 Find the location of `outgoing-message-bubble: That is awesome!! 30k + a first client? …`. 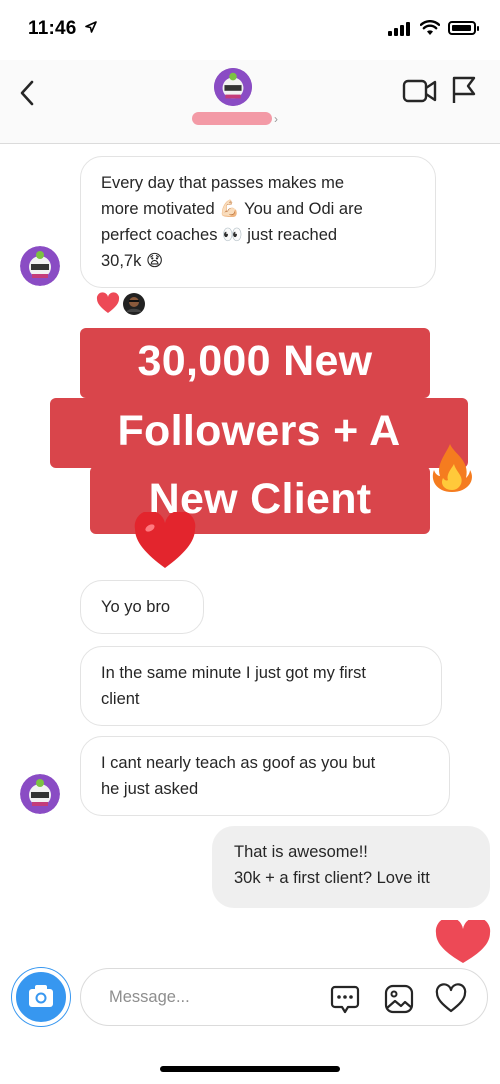

outgoing-message-bubble: That is awesome!! 30k + a first client? … is located at coordinates (351, 867).